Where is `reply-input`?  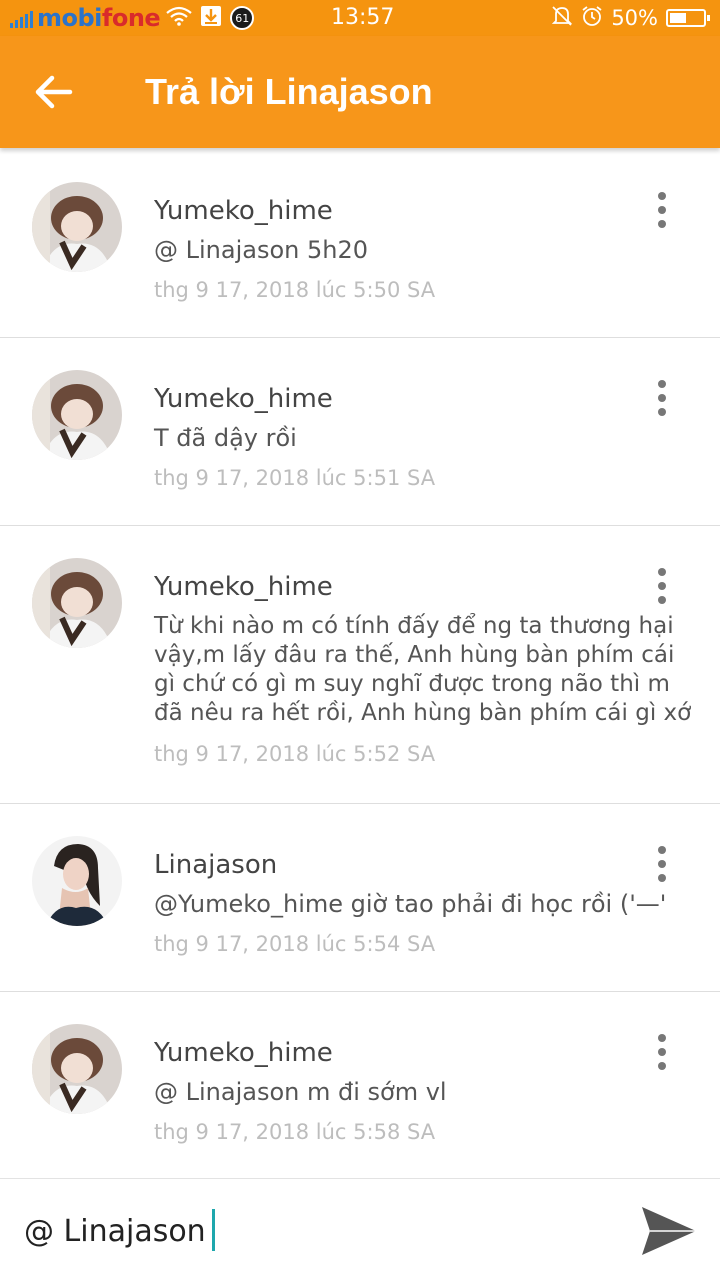
reply-input is located at coordinates (319, 1231).